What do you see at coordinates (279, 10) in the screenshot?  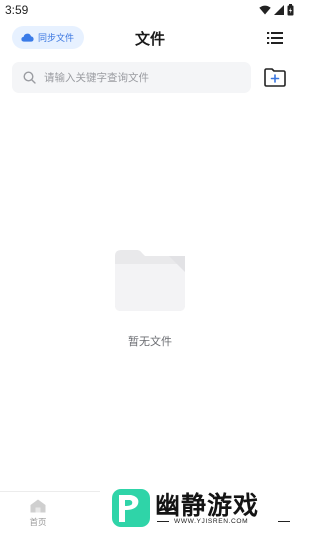 I see `signal-icon` at bounding box center [279, 10].